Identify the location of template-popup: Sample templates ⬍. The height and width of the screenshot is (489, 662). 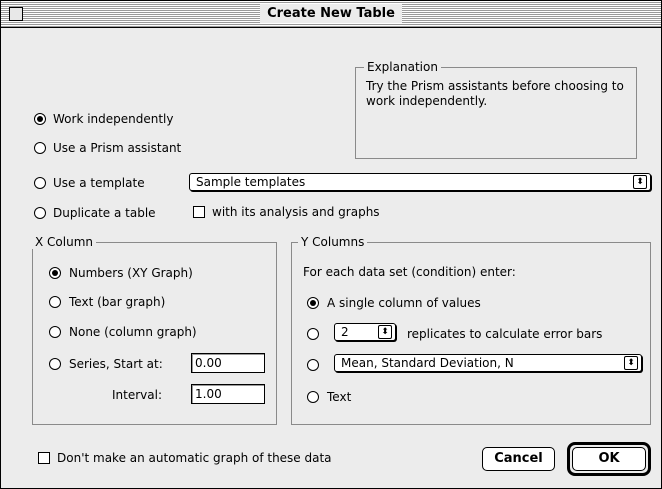
(420, 182).